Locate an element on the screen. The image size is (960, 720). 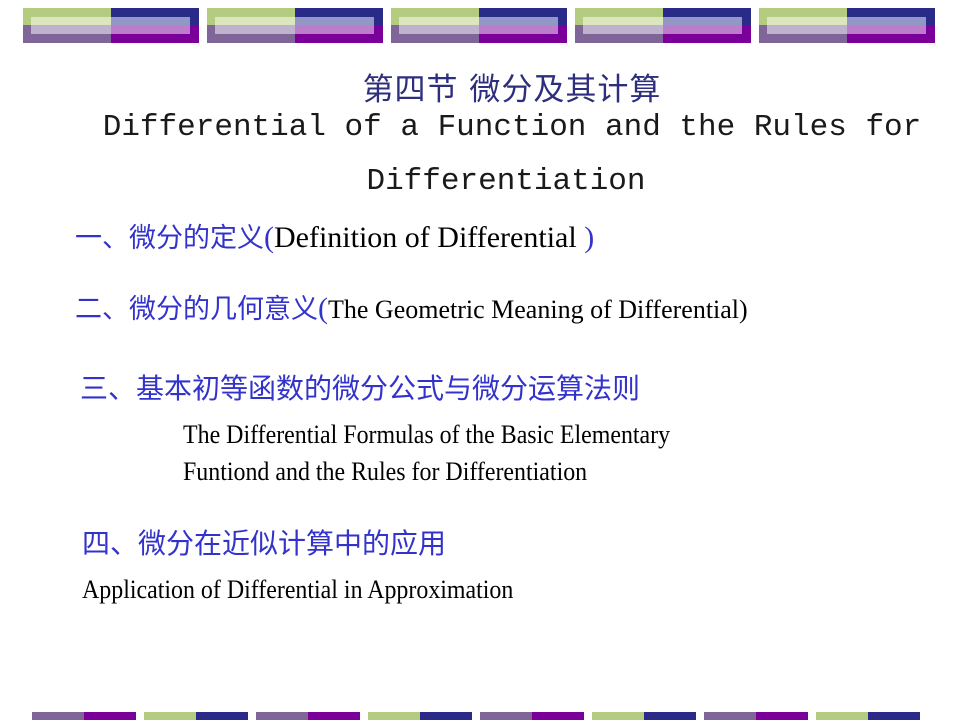
section-formulas-and-rules: 三、基本初等函数的微分公式与微分运算法则 is located at coordinates (360, 387).